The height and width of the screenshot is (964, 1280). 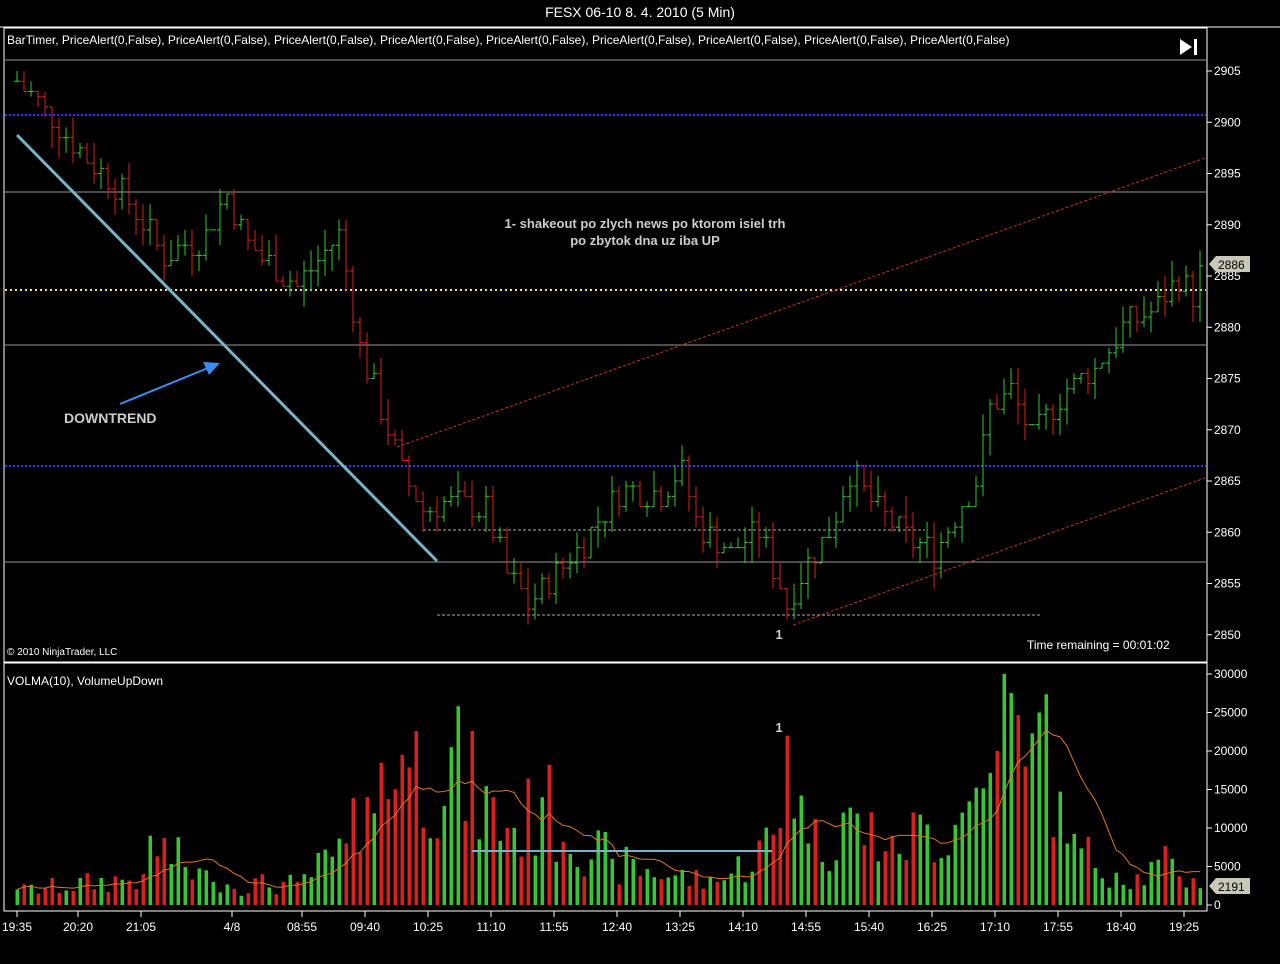 What do you see at coordinates (1227, 789) in the screenshot?
I see `volume-axis: 30000 25000 20000 15000 10000 5000 0` at bounding box center [1227, 789].